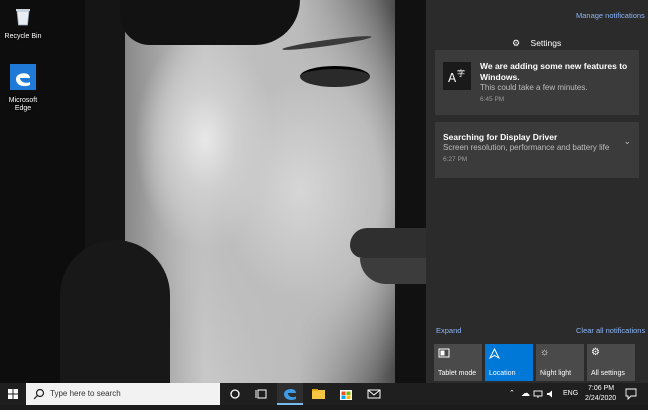 The image size is (648, 410). What do you see at coordinates (410, 191) in the screenshot?
I see `wallpaper-hair-right` at bounding box center [410, 191].